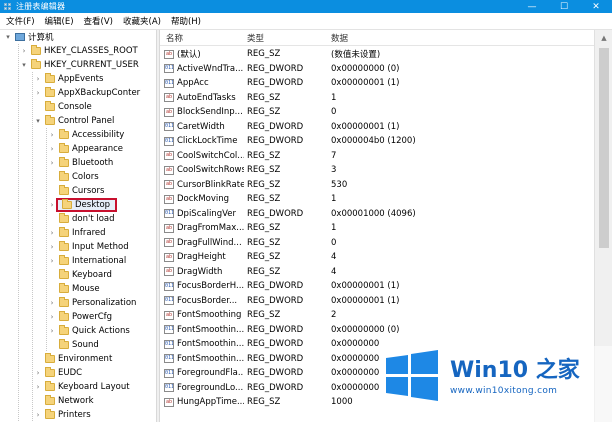  What do you see at coordinates (79, 51) in the screenshot?
I see `tree-node-hkcr: › HKEY_CLASSES_ROOT` at bounding box center [79, 51].